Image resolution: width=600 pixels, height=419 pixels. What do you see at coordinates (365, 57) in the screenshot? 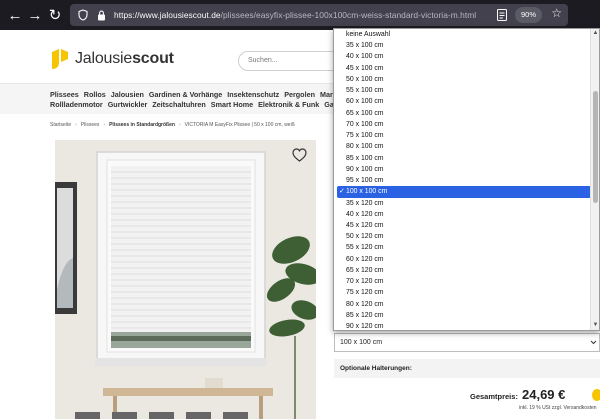
I see `dropdown-option-label: 40 x 100 cm` at bounding box center [365, 57].